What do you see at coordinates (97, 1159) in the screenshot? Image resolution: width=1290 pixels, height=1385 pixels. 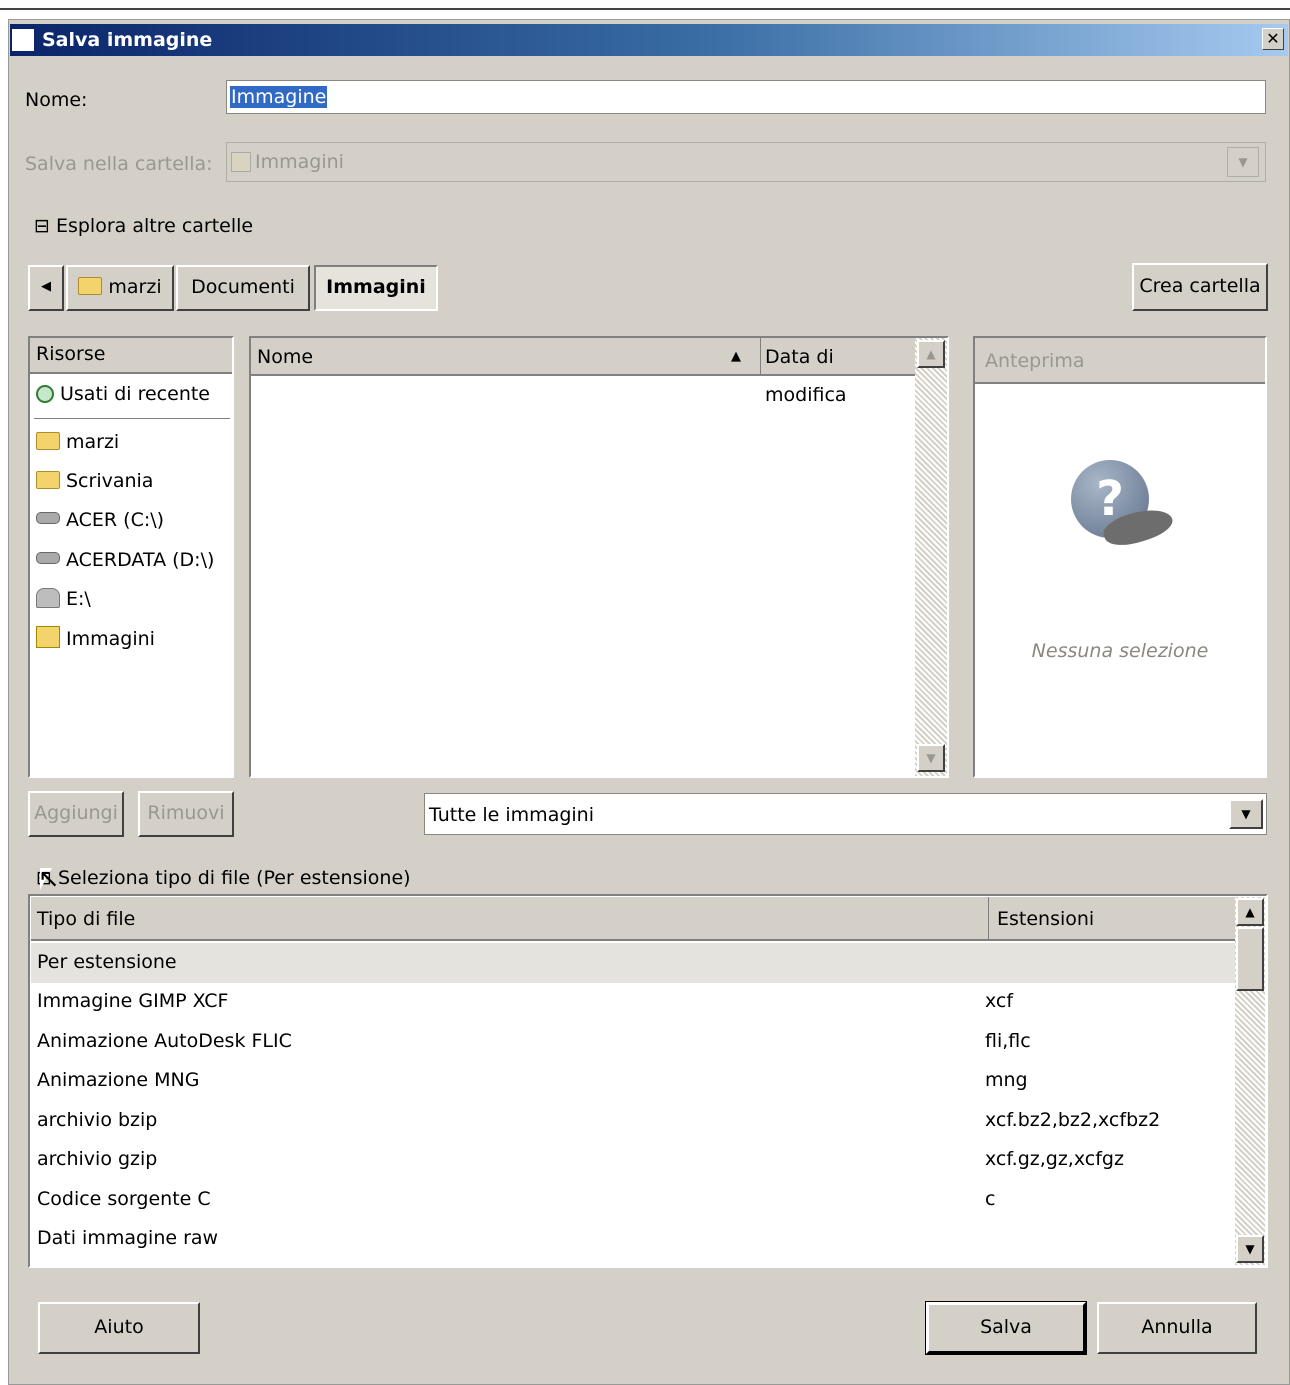 I see `file-type-name: archivio gzip` at bounding box center [97, 1159].